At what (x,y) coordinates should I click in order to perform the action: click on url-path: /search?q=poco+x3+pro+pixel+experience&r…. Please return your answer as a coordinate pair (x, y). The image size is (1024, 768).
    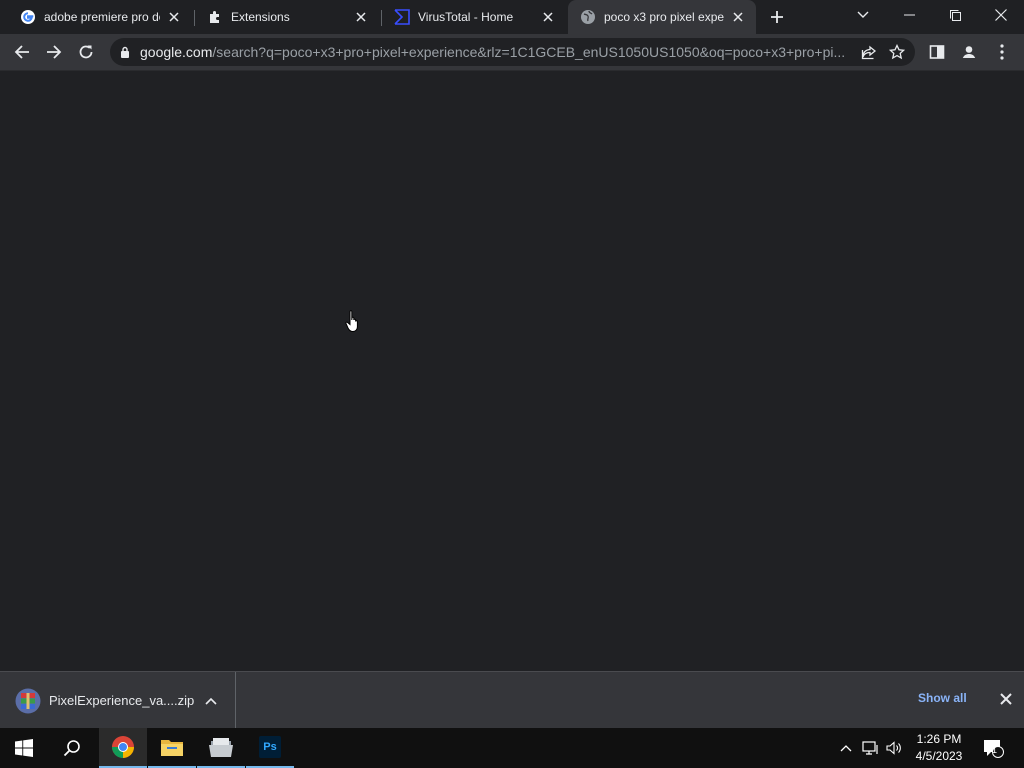
    Looking at the image, I should click on (529, 52).